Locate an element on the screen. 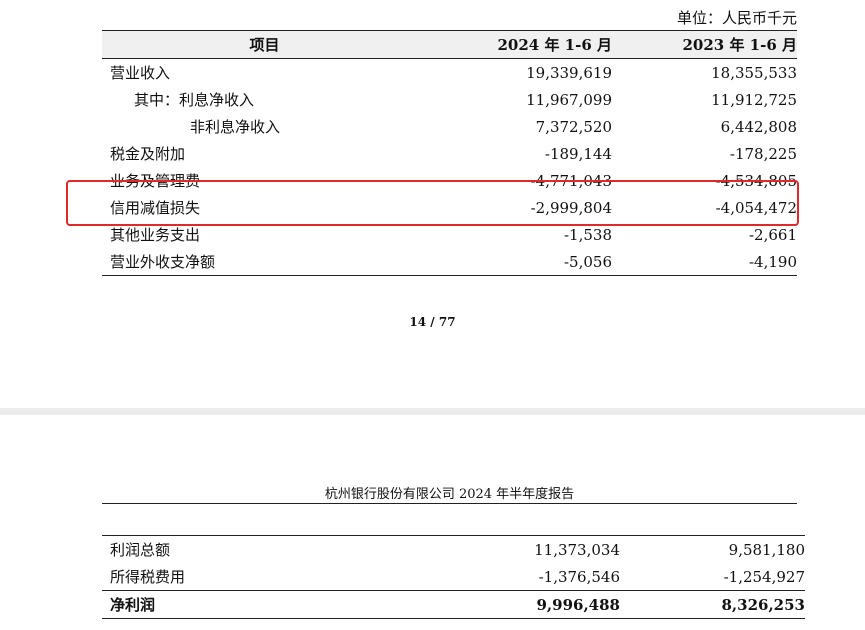 The height and width of the screenshot is (630, 865). row-value-2024: 19,339,619 is located at coordinates (569, 72).